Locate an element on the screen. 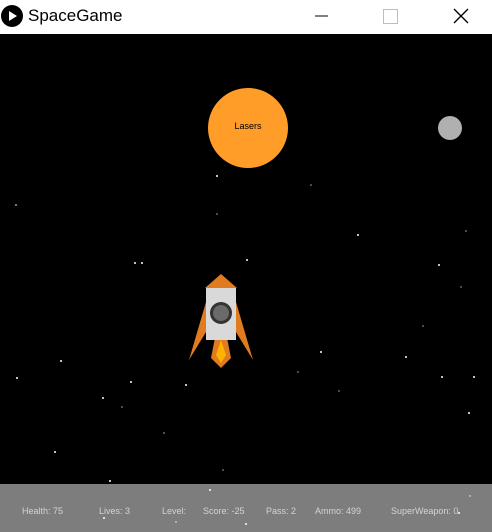  maximize-button is located at coordinates (390, 16).